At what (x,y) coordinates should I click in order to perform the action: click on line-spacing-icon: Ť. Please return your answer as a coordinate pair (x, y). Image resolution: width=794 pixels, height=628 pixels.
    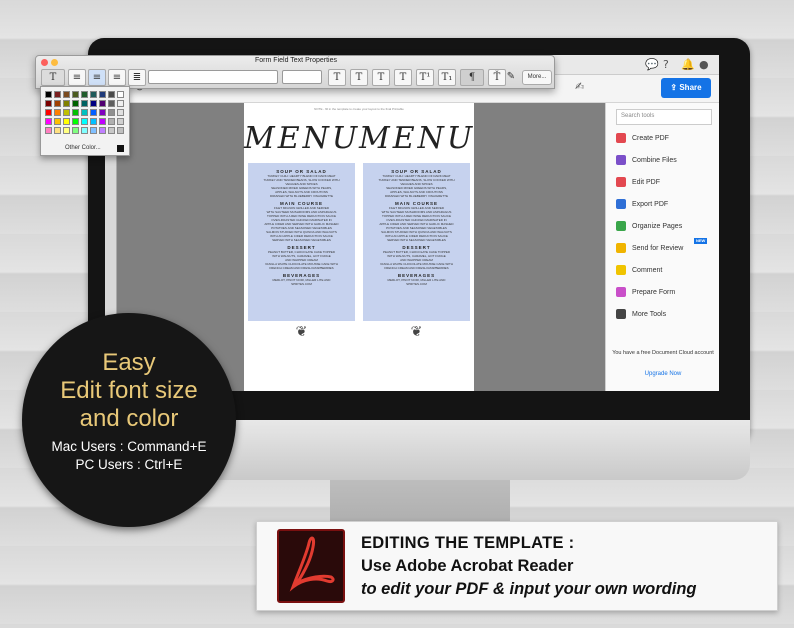
    Looking at the image, I should click on (497, 77).